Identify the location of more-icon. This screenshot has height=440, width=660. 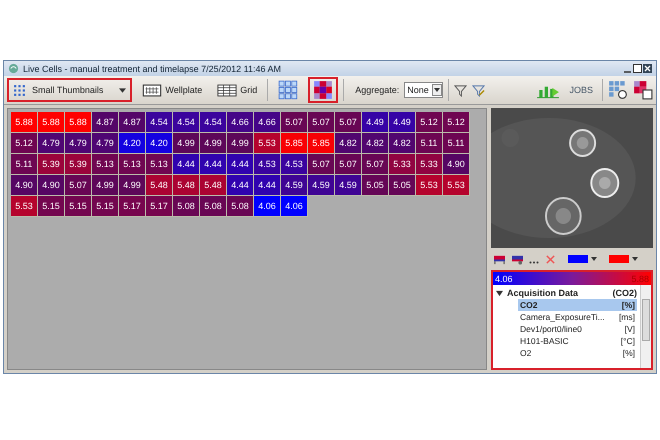
(534, 262).